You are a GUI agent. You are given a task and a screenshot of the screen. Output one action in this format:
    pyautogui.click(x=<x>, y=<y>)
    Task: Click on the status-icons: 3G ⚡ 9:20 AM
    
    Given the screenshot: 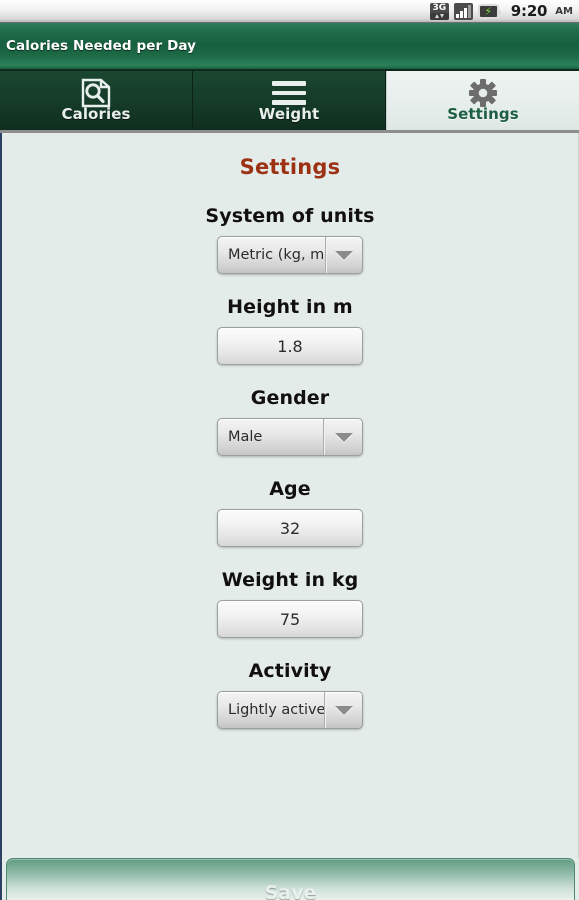 What is the action you would take?
    pyautogui.click(x=501, y=11)
    